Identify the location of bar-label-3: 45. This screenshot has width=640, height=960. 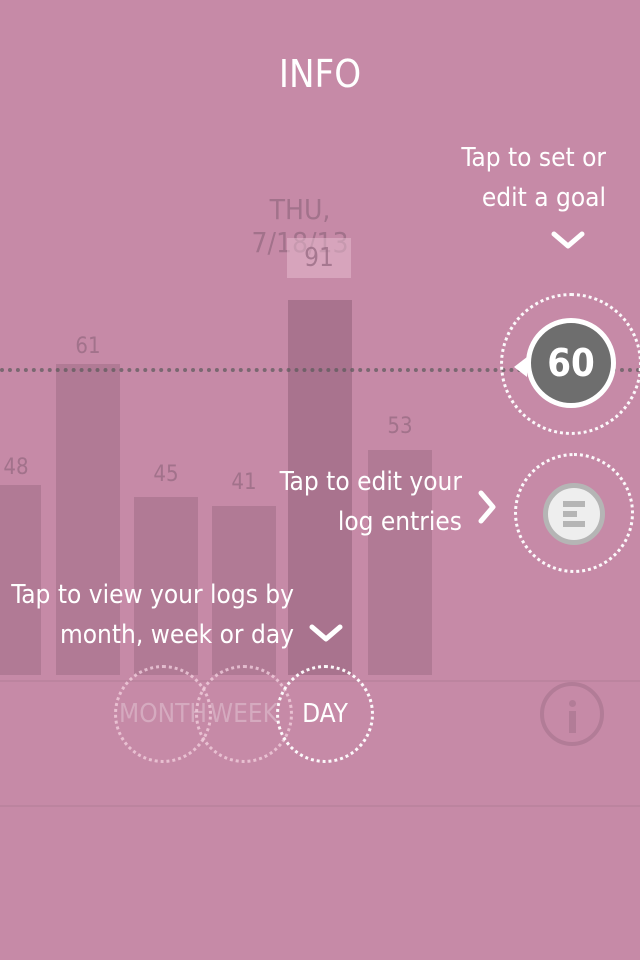
(166, 474).